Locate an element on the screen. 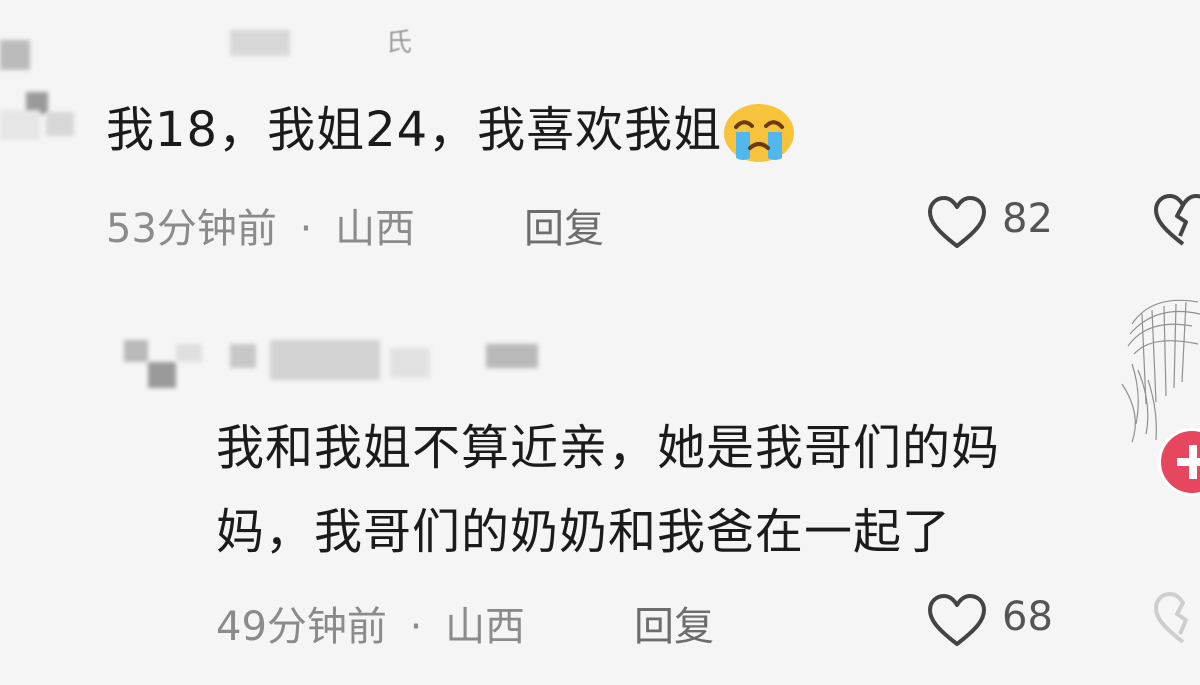  reply-username is located at coordinates (390, 365).